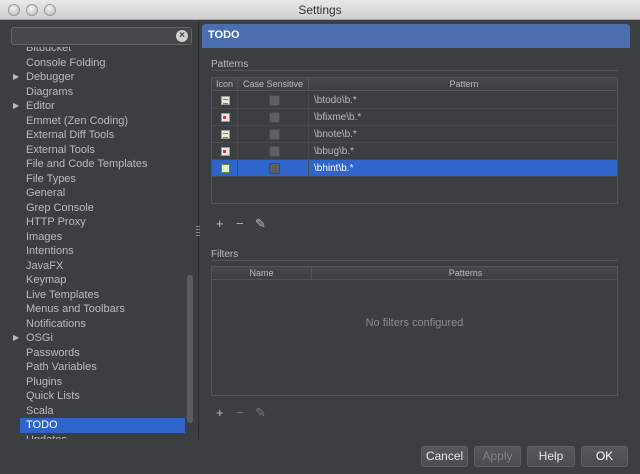  I want to click on sidebar-item-console-folding: Console Folding, so click(97, 63).